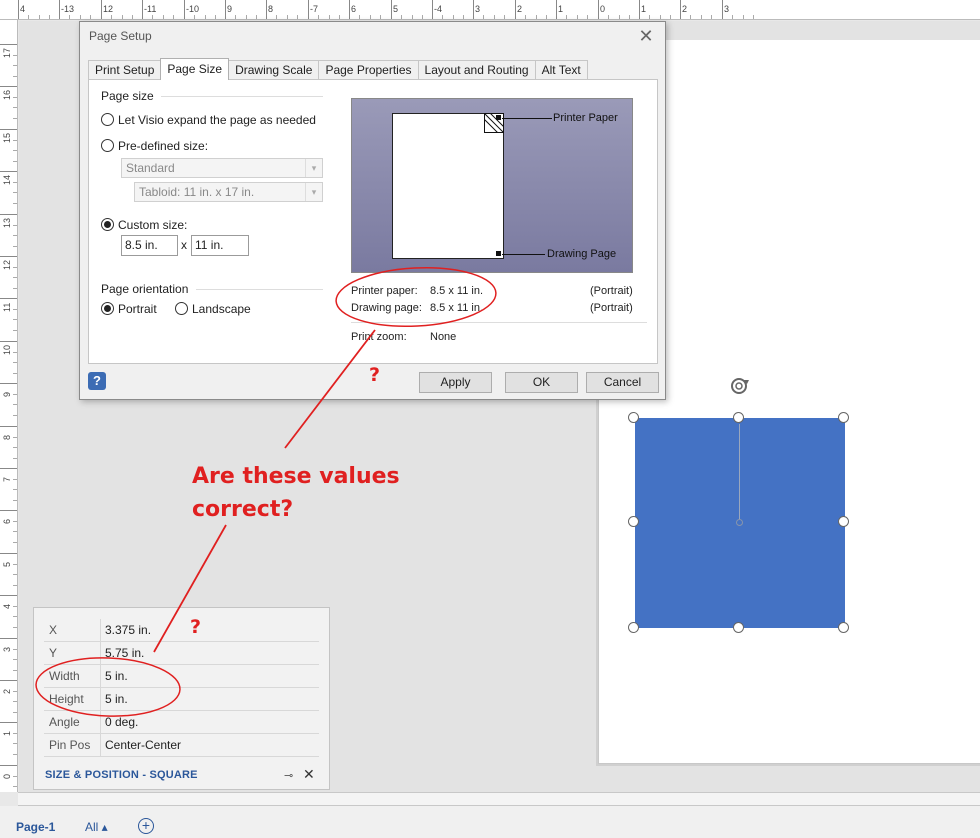  Describe the element at coordinates (121, 722) in the screenshot. I see `sp-value: 0 deg.` at that location.